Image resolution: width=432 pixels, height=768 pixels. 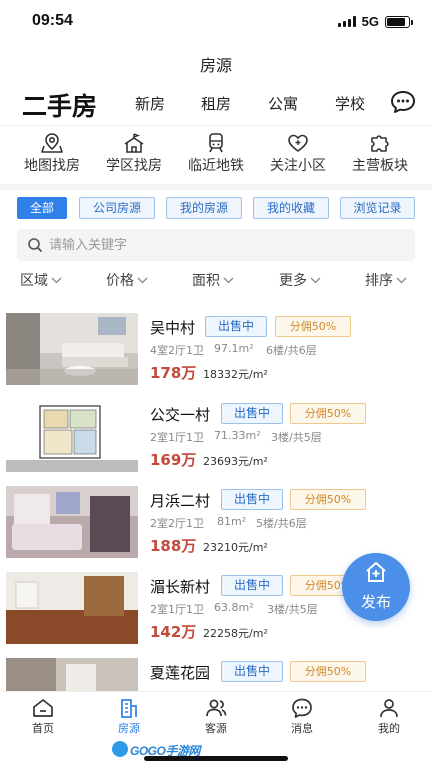 I want to click on sort-price: 价格, so click(x=127, y=280).